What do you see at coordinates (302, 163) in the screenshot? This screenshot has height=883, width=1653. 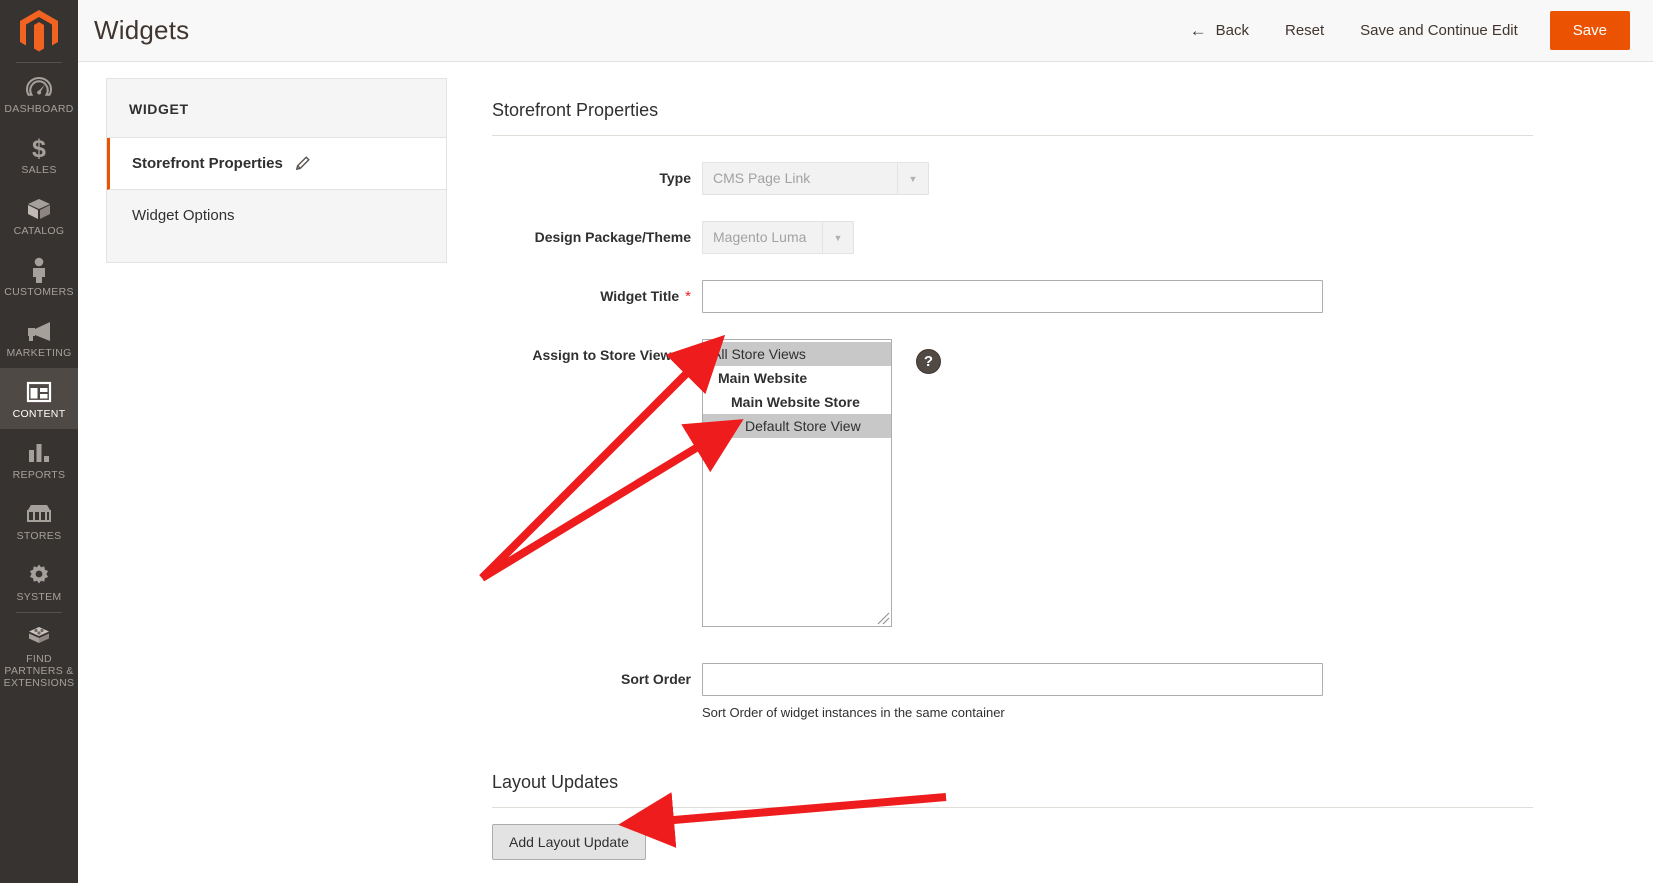 I see `pencil-edit-icon` at bounding box center [302, 163].